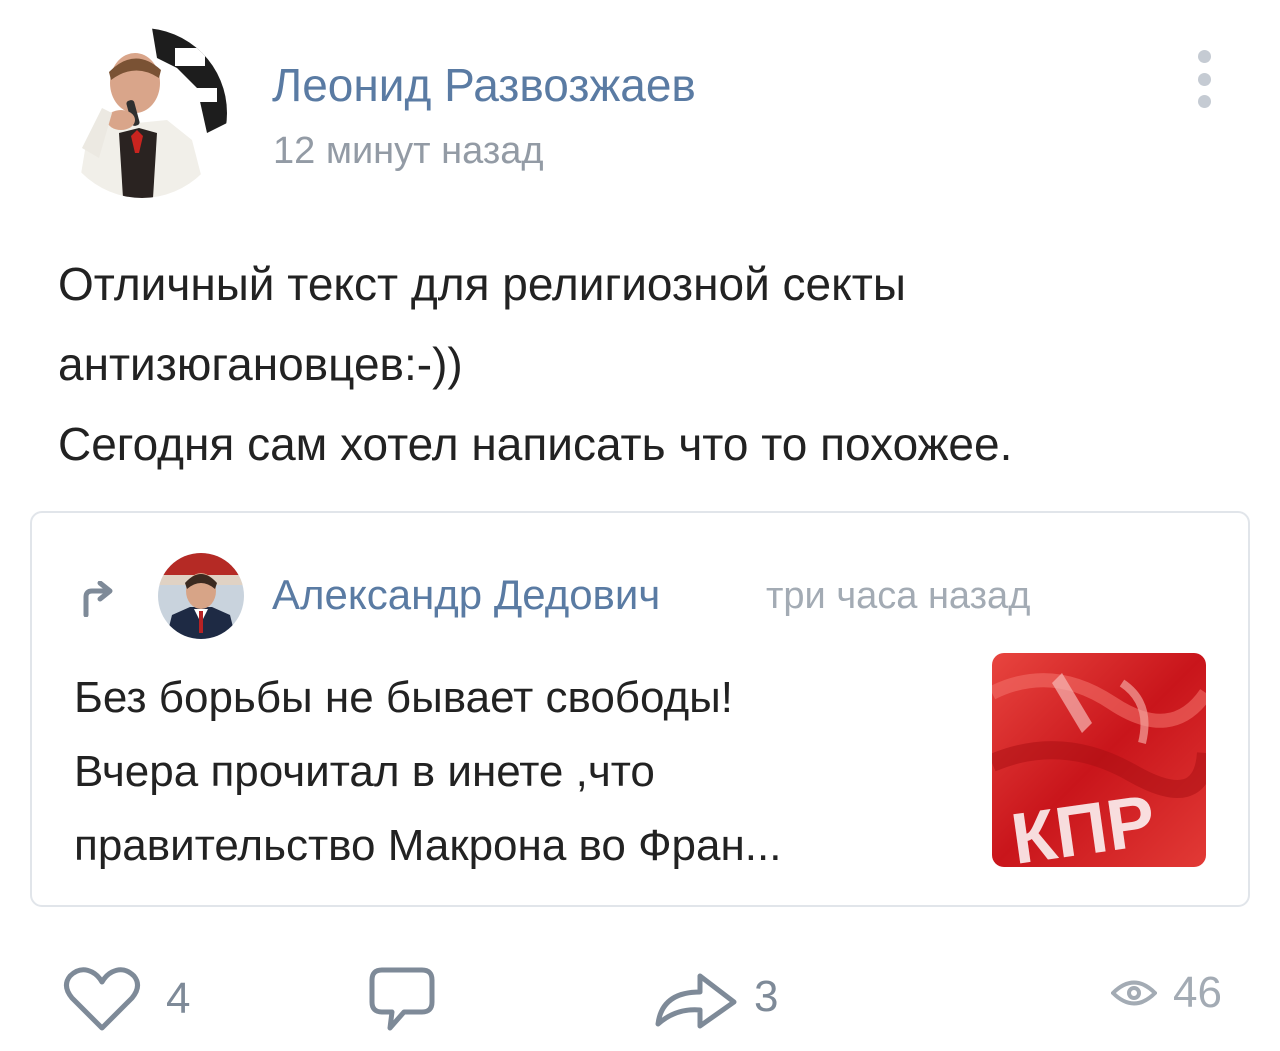 The image size is (1280, 1051). What do you see at coordinates (1197, 992) in the screenshot?
I see `views-count: 46` at bounding box center [1197, 992].